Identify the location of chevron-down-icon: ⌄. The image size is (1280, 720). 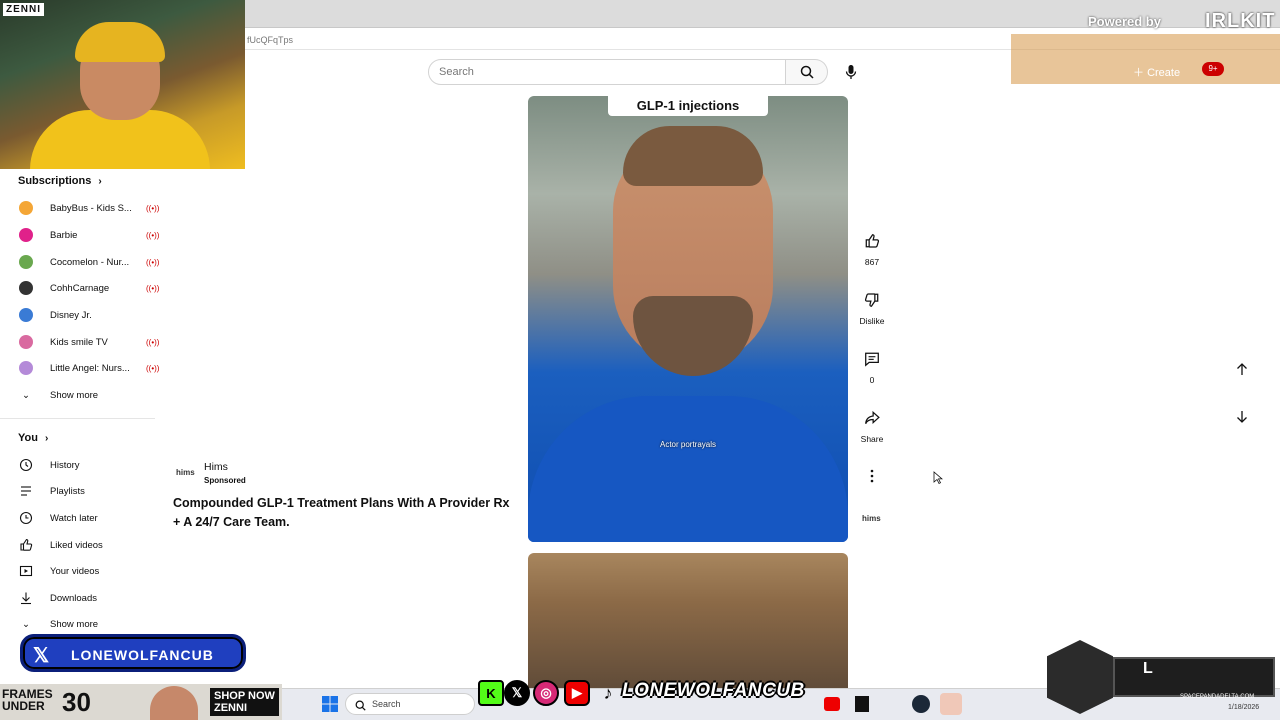
(26, 395).